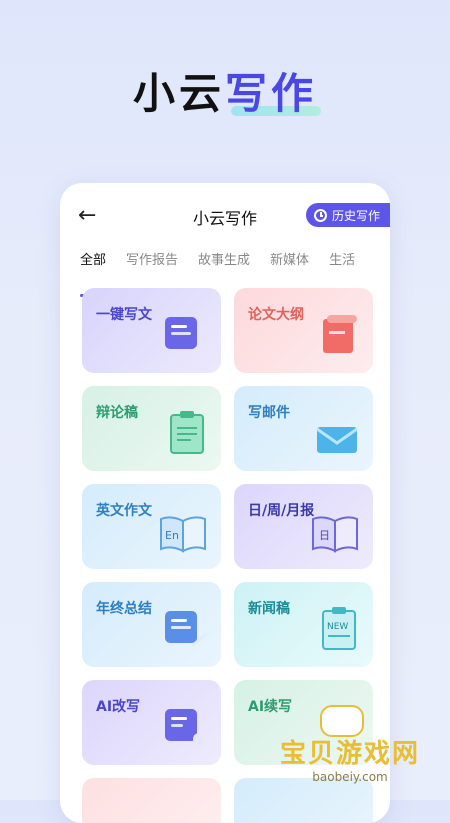 Image resolution: width=450 pixels, height=823 pixels. I want to click on card-label: AI续写, so click(270, 707).